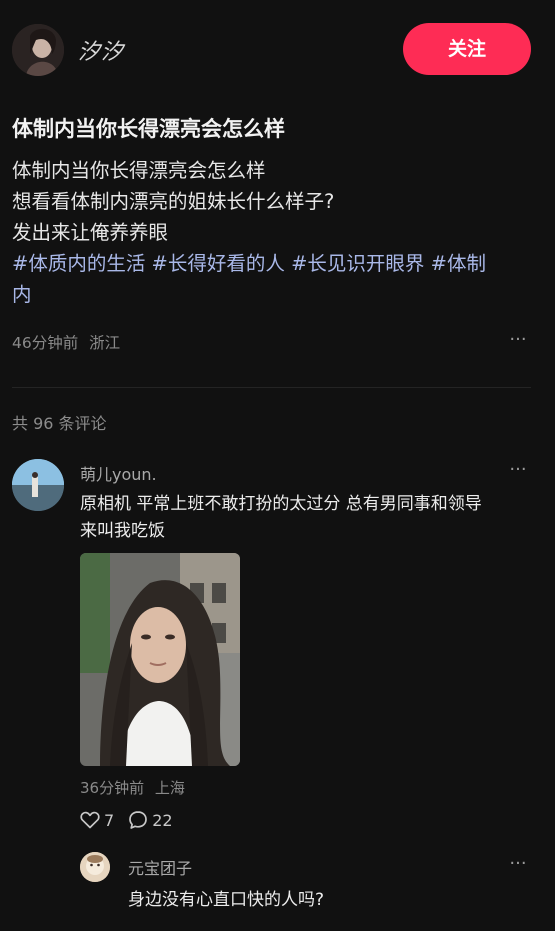 The width and height of the screenshot is (555, 931). I want to click on hashtag-line: #体质内的生活 #长得好看的人 #长见识开眼界 #体制, so click(277, 263).